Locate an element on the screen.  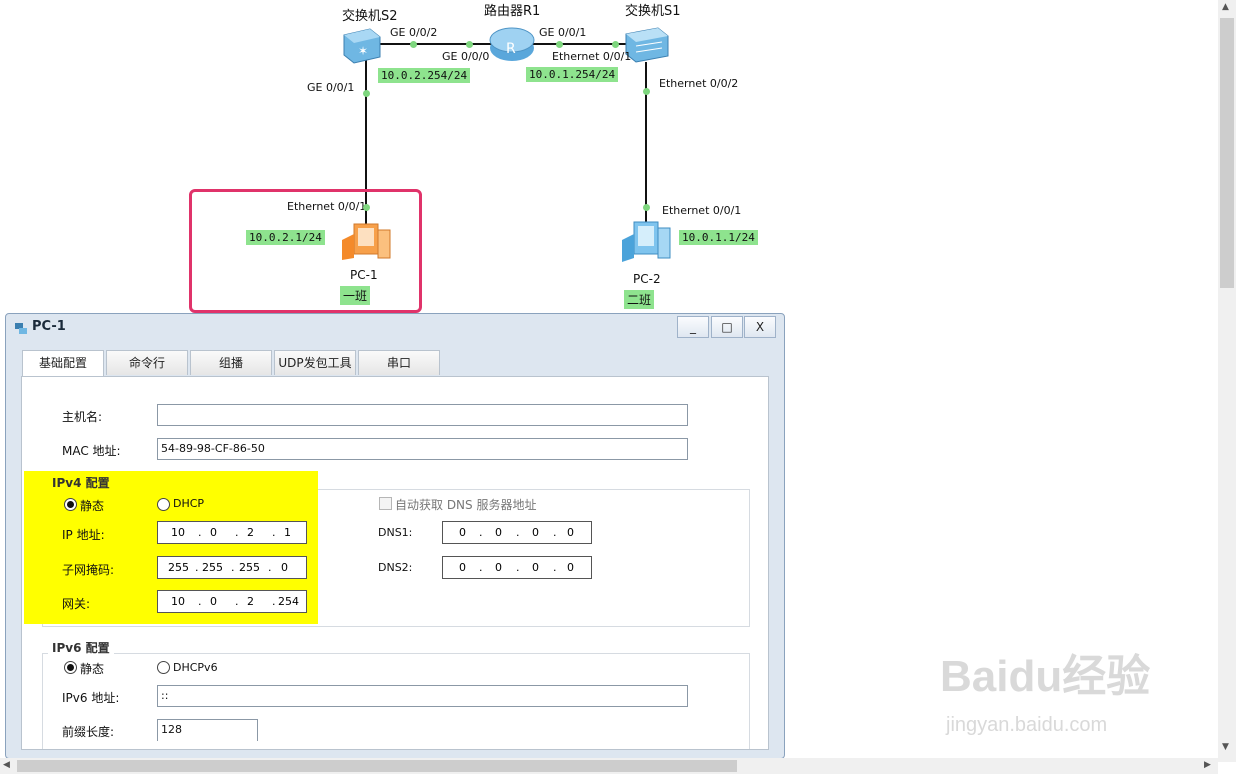
pc2-icon is located at coordinates (646, 242).